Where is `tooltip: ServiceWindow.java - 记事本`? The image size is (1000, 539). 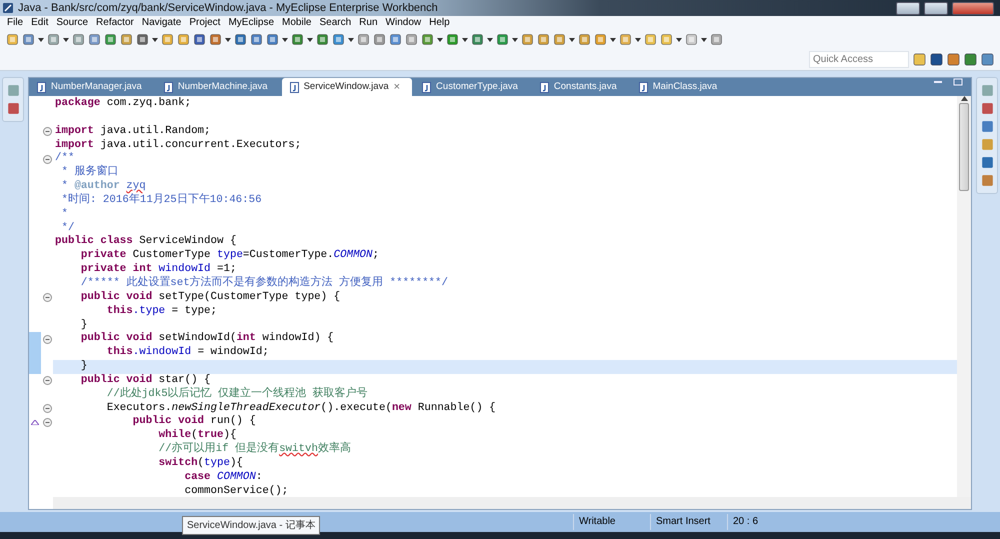
tooltip: ServiceWindow.java - 记事本 is located at coordinates (251, 525).